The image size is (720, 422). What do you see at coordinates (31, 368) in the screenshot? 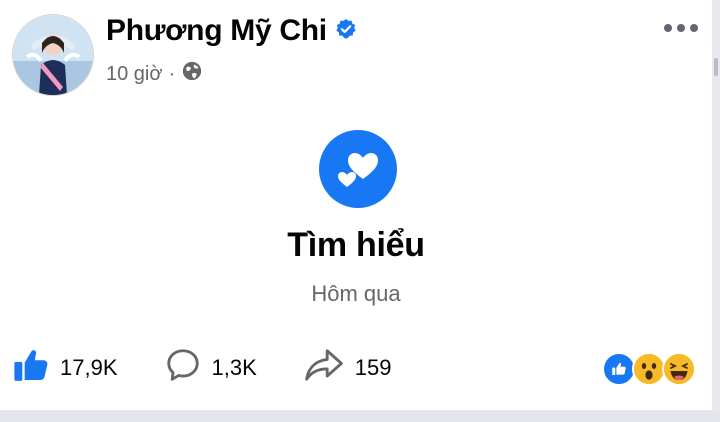
I see `thumbs-up-icon` at bounding box center [31, 368].